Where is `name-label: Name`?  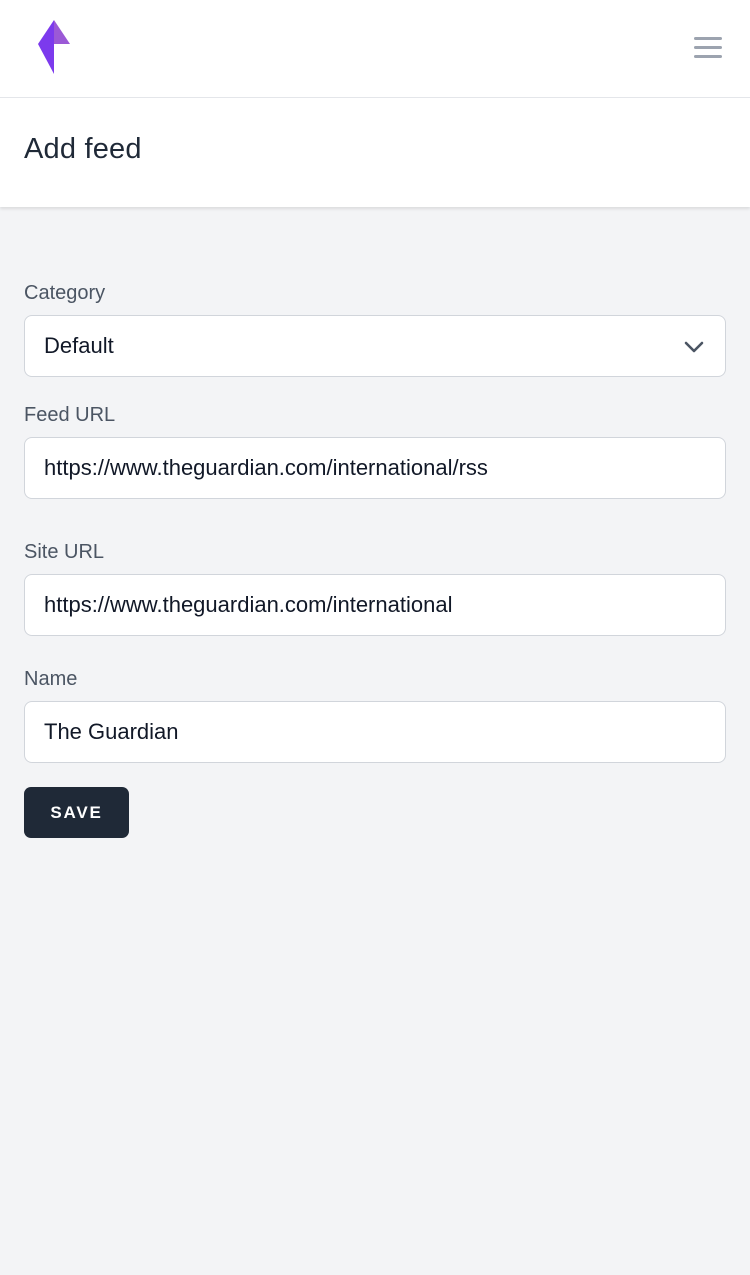
name-label: Name is located at coordinates (51, 679).